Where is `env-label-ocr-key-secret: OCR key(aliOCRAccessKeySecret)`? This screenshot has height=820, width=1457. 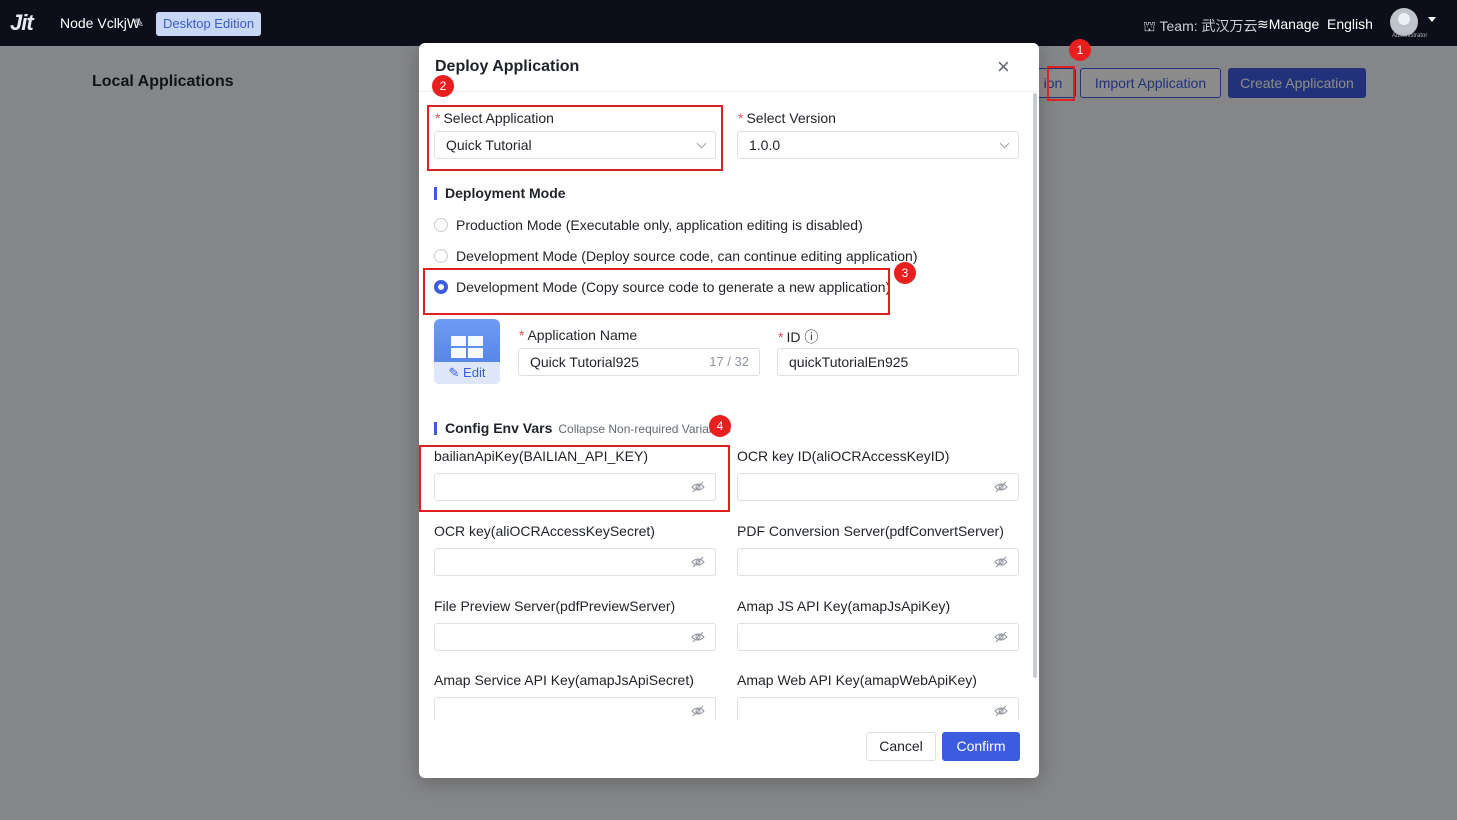
env-label-ocr-key-secret: OCR key(aliOCRAccessKeySecret) is located at coordinates (544, 531).